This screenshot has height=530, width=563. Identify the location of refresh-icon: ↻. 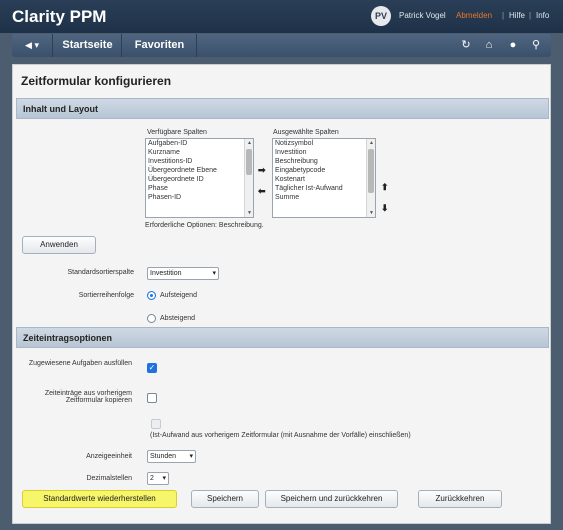
(466, 45).